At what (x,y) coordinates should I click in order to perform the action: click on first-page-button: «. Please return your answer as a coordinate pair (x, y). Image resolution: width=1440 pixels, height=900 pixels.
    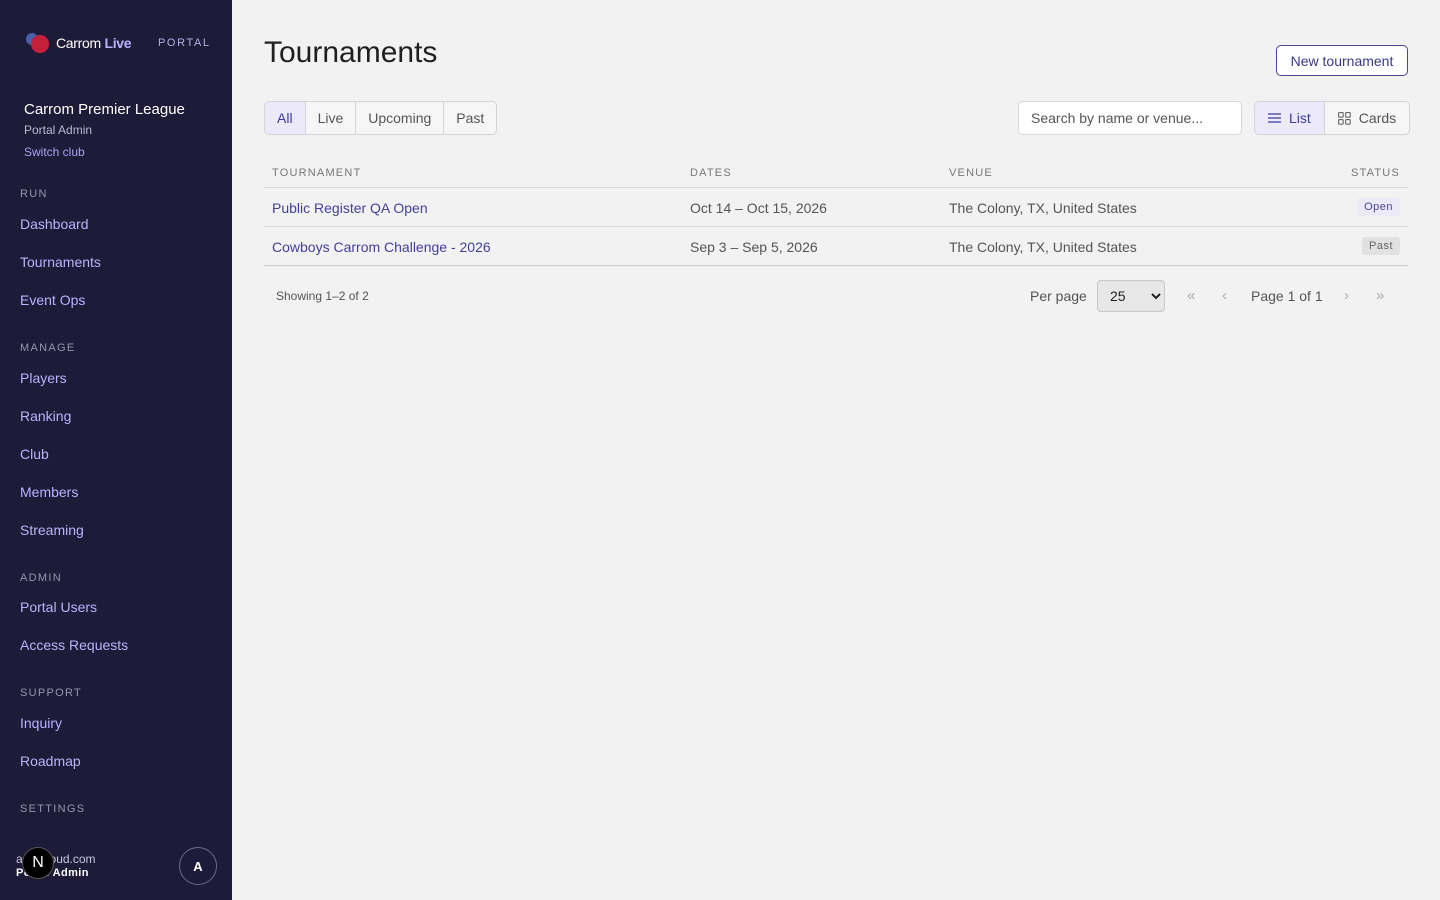
    Looking at the image, I should click on (1191, 295).